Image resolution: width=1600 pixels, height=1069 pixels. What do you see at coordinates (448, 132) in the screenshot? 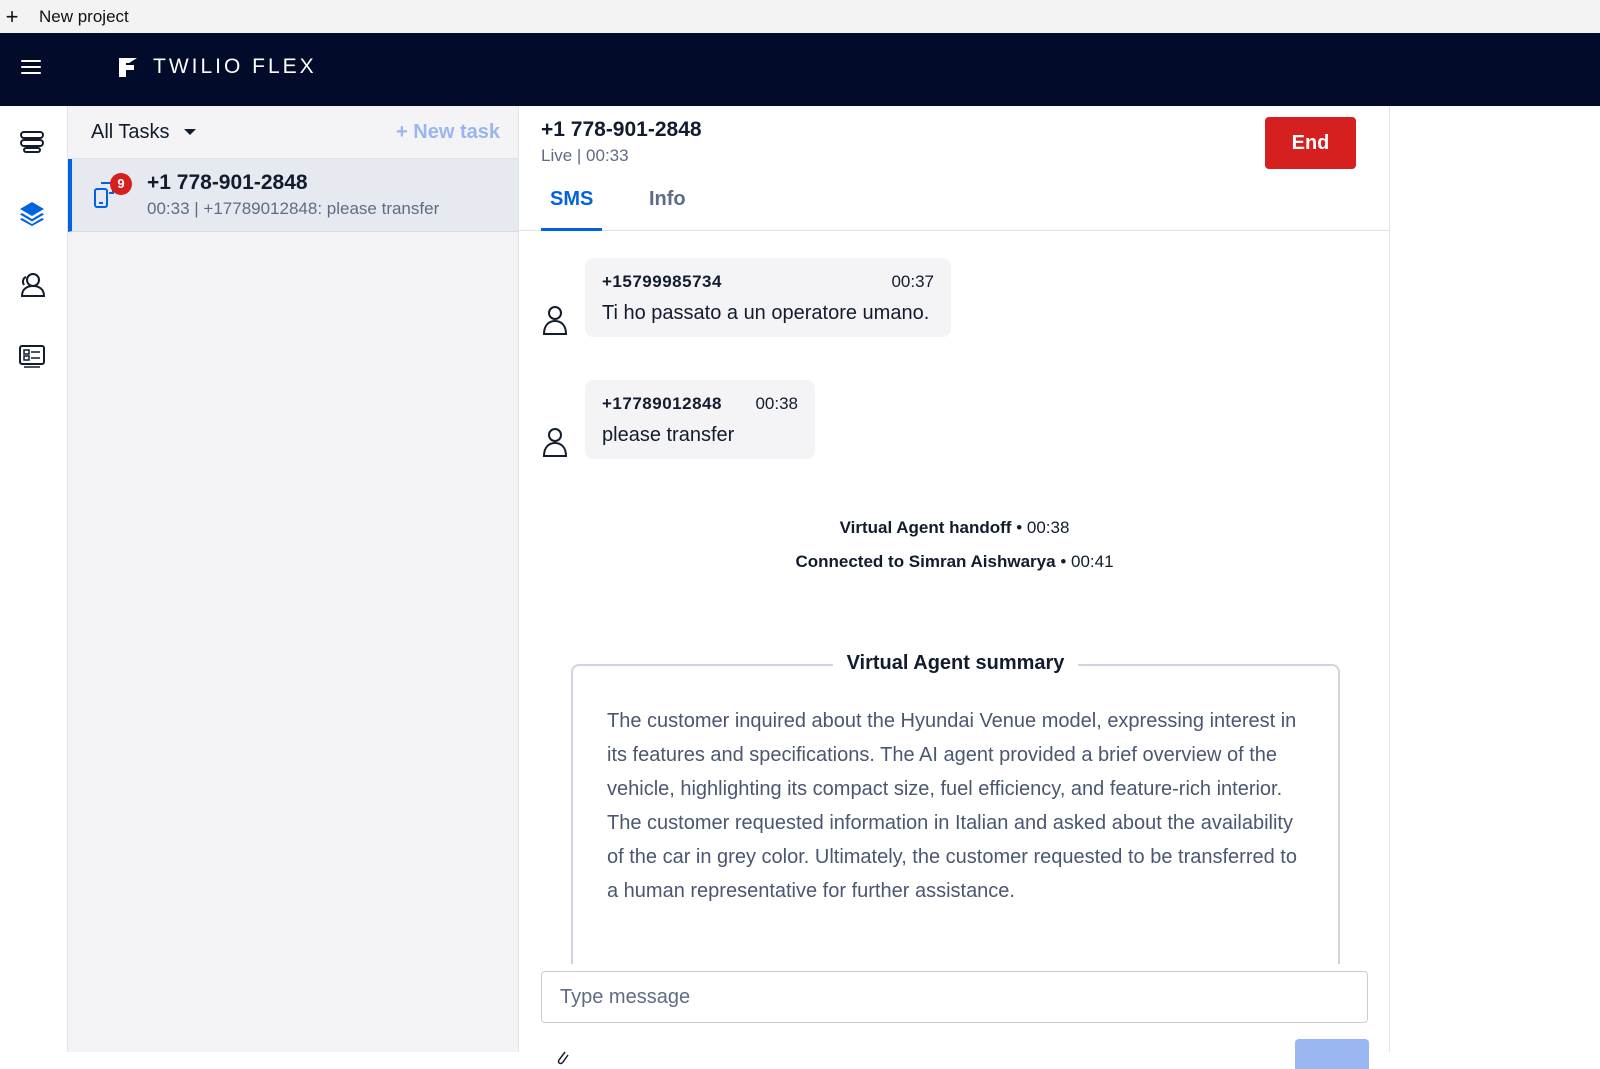
I see `new-task-button: + New task` at bounding box center [448, 132].